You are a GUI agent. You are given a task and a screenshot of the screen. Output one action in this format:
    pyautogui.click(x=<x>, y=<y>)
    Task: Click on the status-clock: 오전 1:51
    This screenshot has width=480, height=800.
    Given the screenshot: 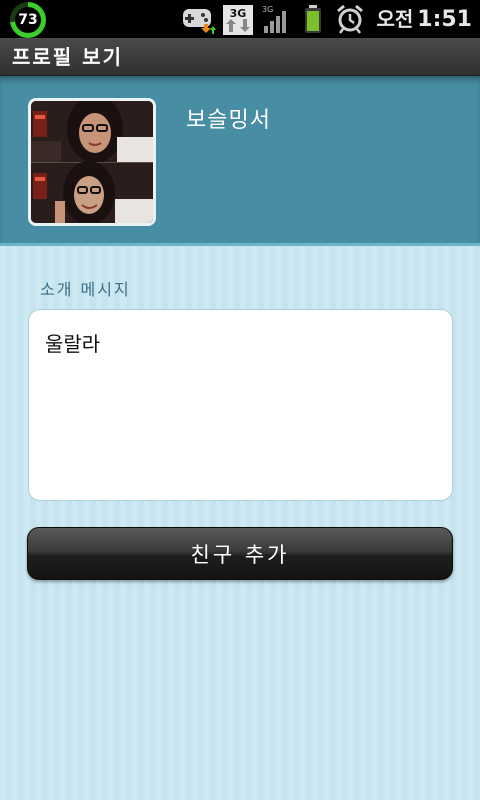 What is the action you would take?
    pyautogui.click(x=424, y=19)
    